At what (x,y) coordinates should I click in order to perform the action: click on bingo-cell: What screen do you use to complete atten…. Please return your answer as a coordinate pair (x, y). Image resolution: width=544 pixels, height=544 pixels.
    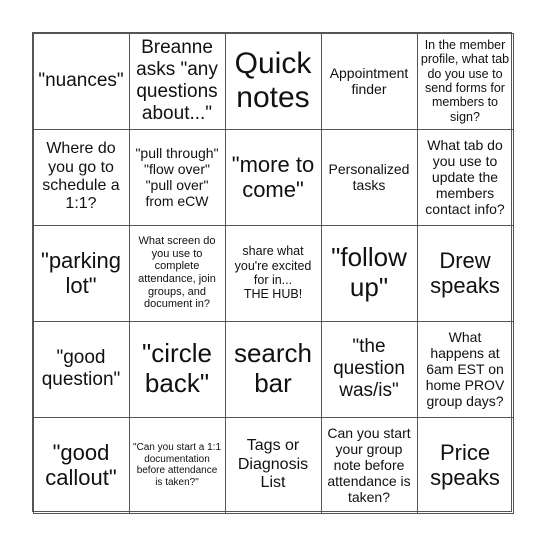
    Looking at the image, I should click on (177, 273).